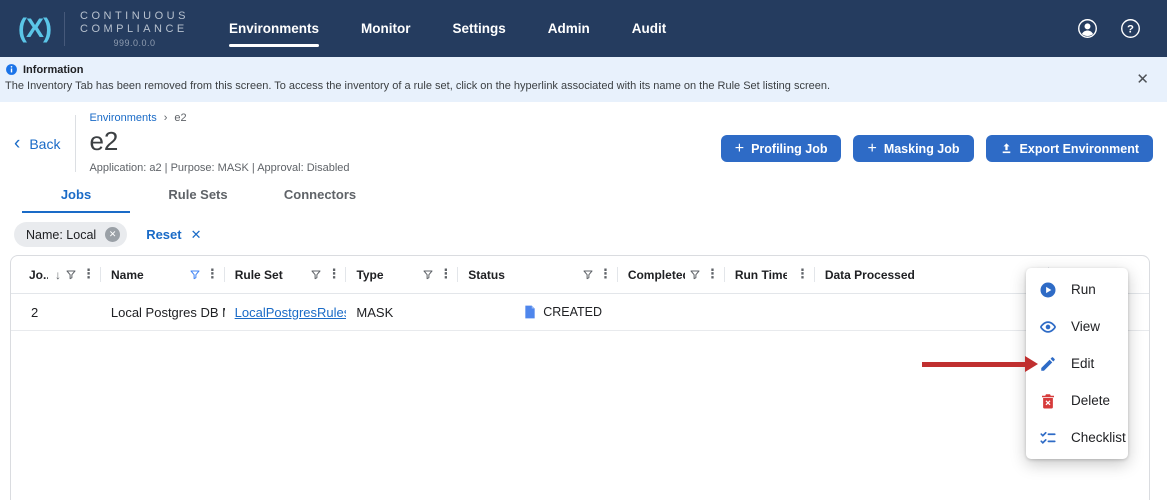 The image size is (1167, 500). Describe the element at coordinates (913, 148) in the screenshot. I see `masking-job-button: + Masking Job` at that location.